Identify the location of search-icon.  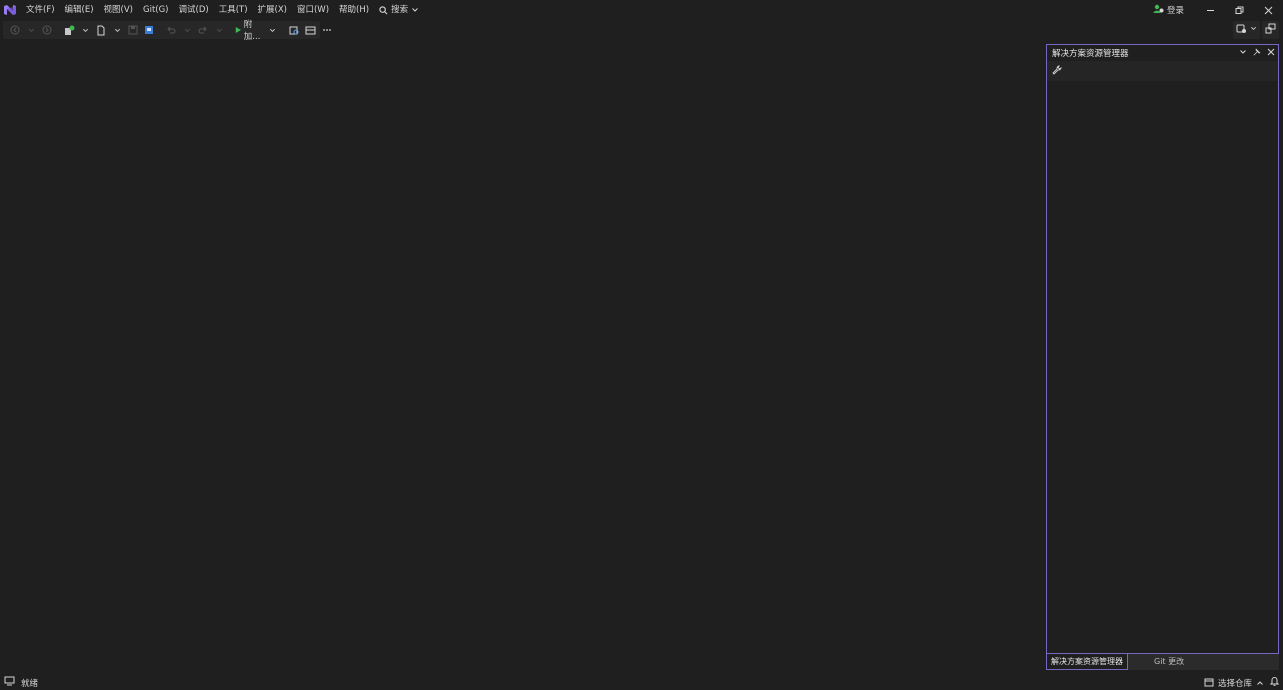
(383, 10).